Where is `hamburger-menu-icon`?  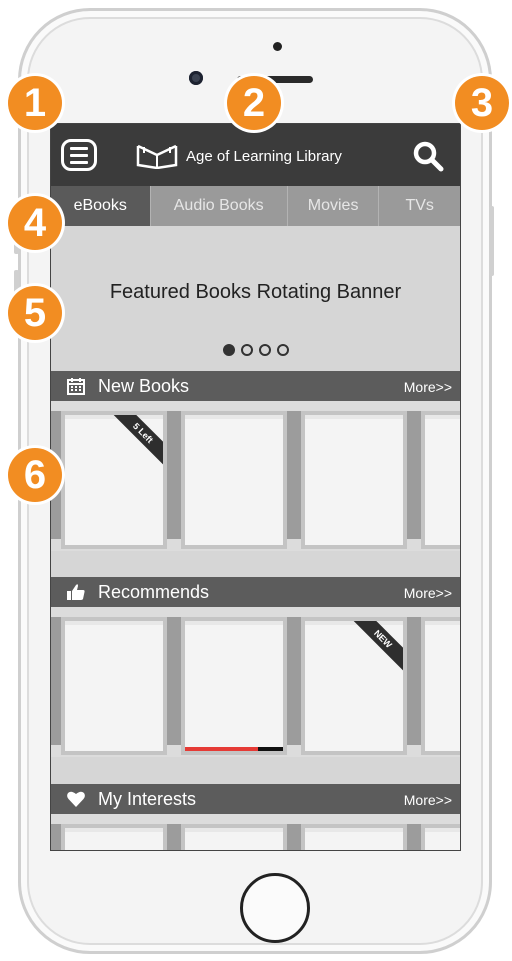 hamburger-menu-icon is located at coordinates (79, 155).